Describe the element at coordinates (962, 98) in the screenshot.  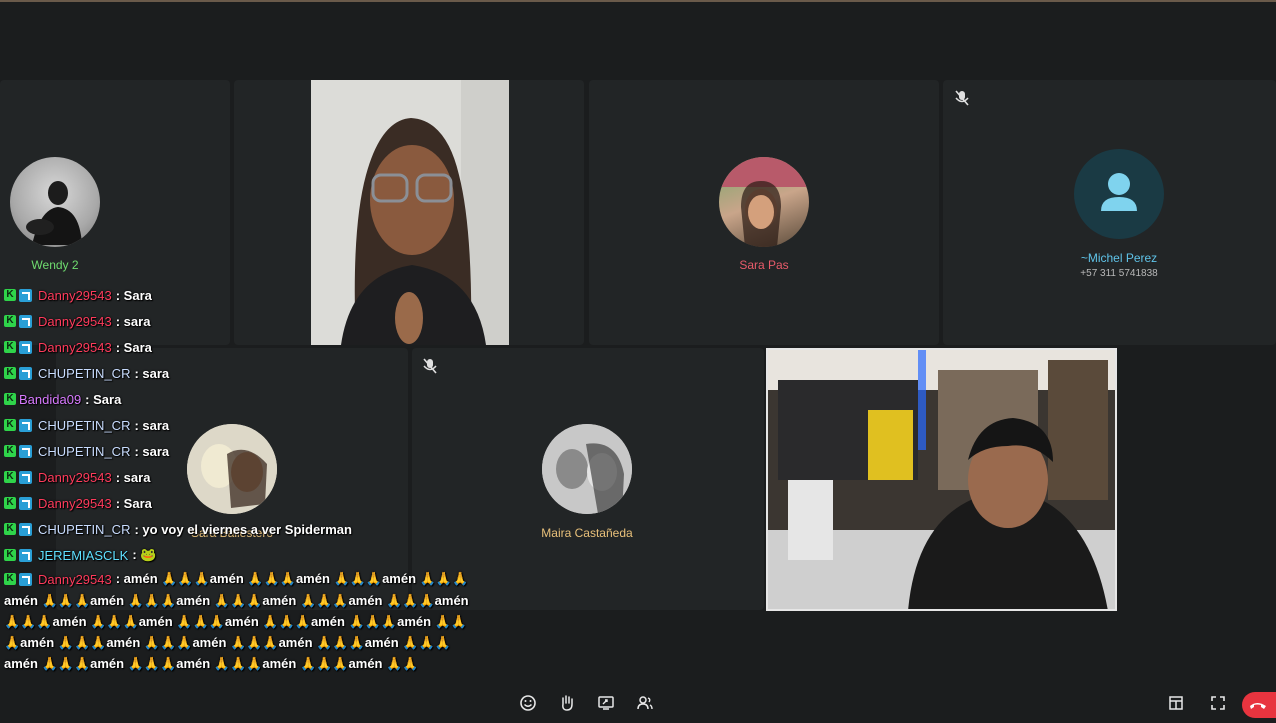
I see `muted-mic-icon` at that location.